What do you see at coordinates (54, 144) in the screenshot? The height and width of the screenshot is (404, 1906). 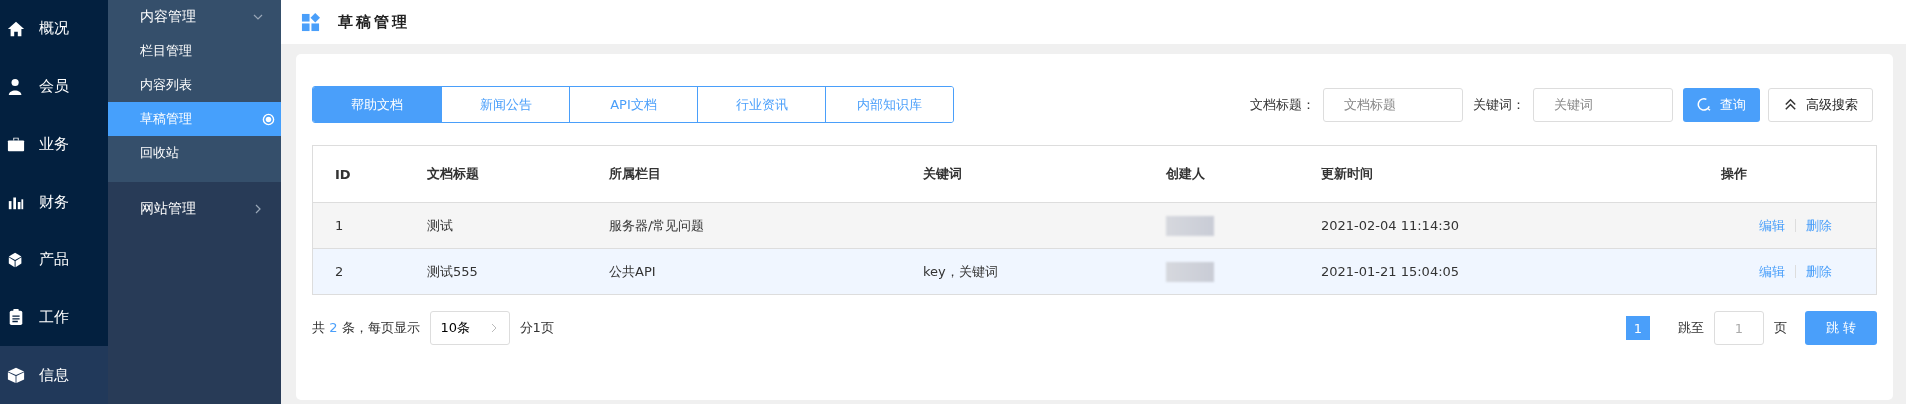 I see `nav-item: 业务` at bounding box center [54, 144].